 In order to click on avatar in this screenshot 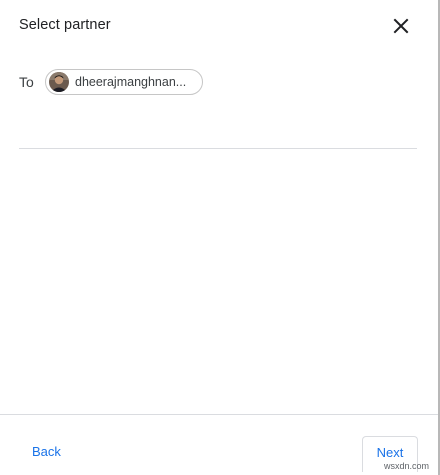, I will do `click(59, 82)`.